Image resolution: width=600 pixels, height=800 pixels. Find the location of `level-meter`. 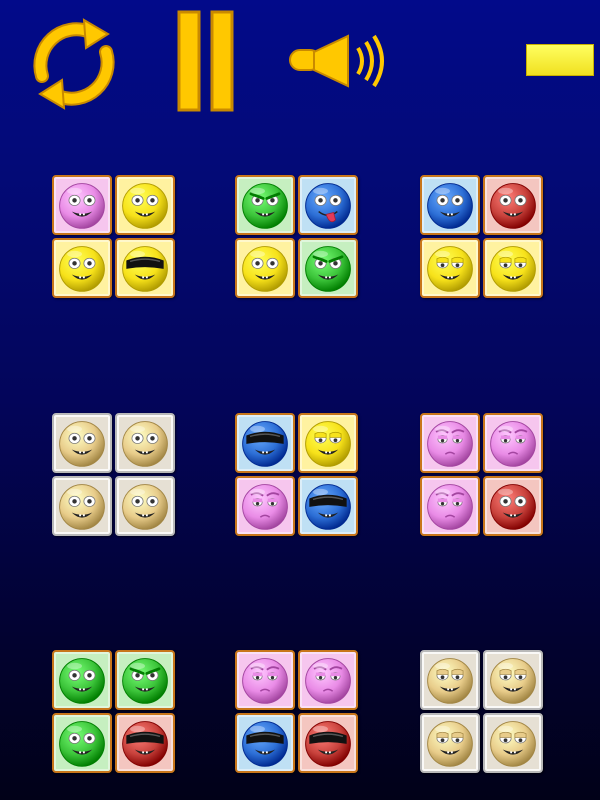

level-meter is located at coordinates (560, 60).